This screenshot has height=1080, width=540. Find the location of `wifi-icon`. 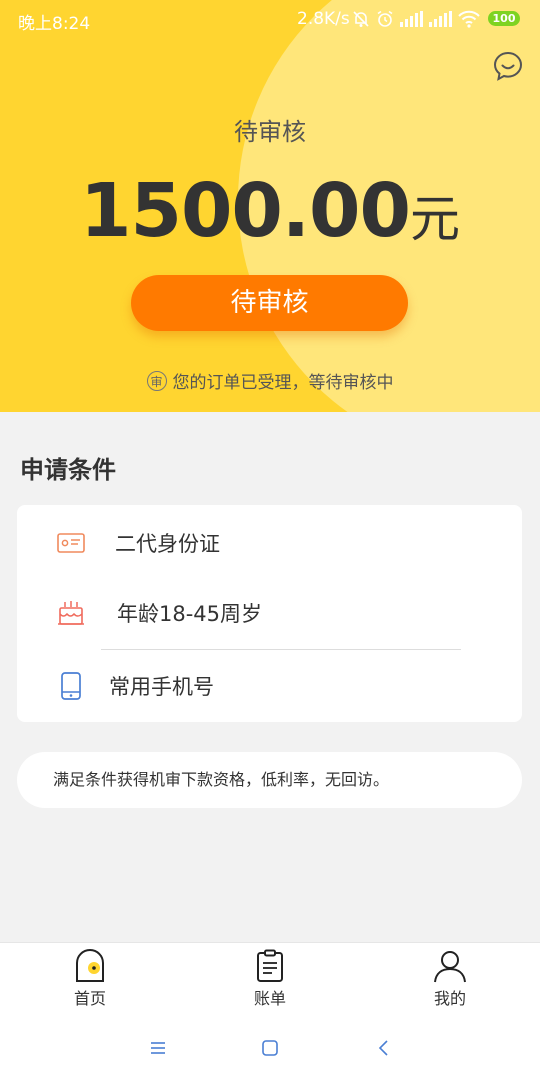

wifi-icon is located at coordinates (469, 19).